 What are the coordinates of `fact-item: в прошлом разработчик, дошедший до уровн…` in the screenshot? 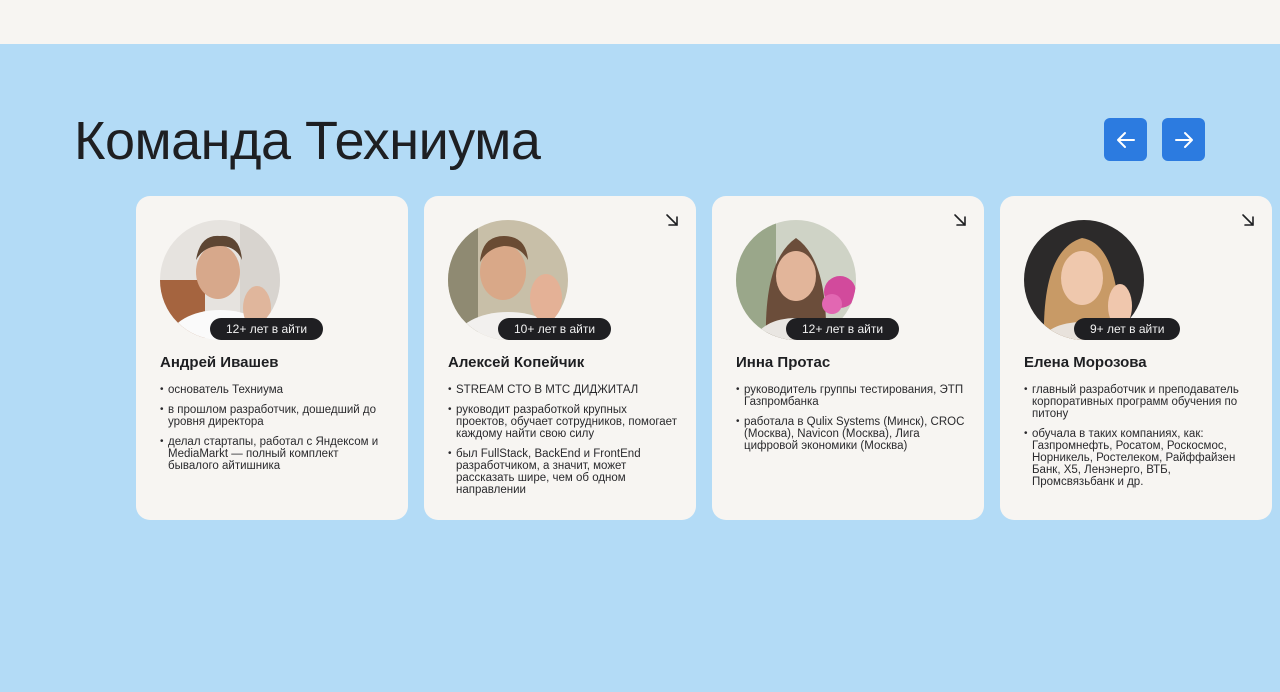 It's located at (276, 416).